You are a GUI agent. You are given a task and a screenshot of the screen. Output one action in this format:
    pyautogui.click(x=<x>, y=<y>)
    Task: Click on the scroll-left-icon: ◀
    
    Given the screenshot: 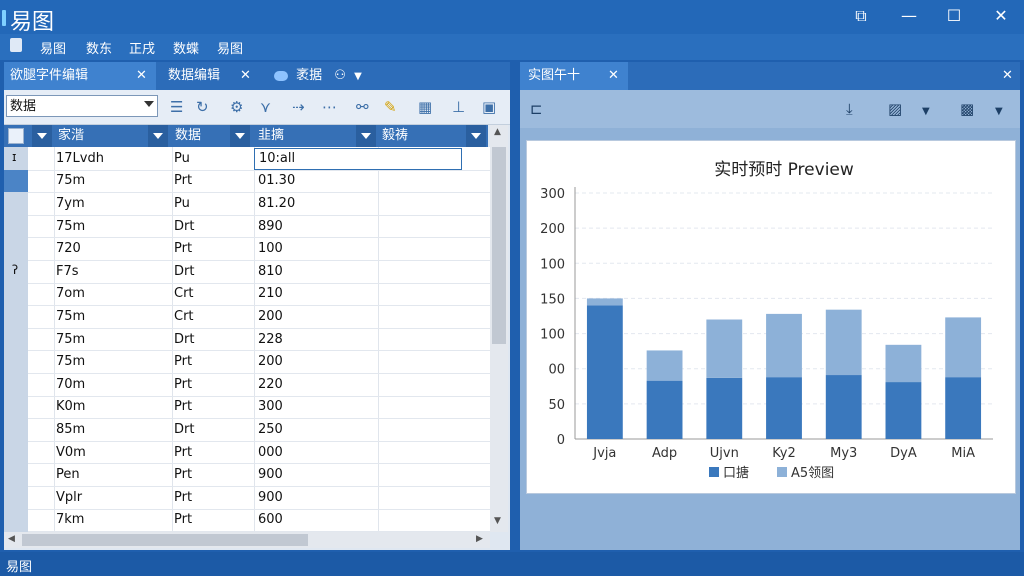 What is the action you would take?
    pyautogui.click(x=11, y=539)
    